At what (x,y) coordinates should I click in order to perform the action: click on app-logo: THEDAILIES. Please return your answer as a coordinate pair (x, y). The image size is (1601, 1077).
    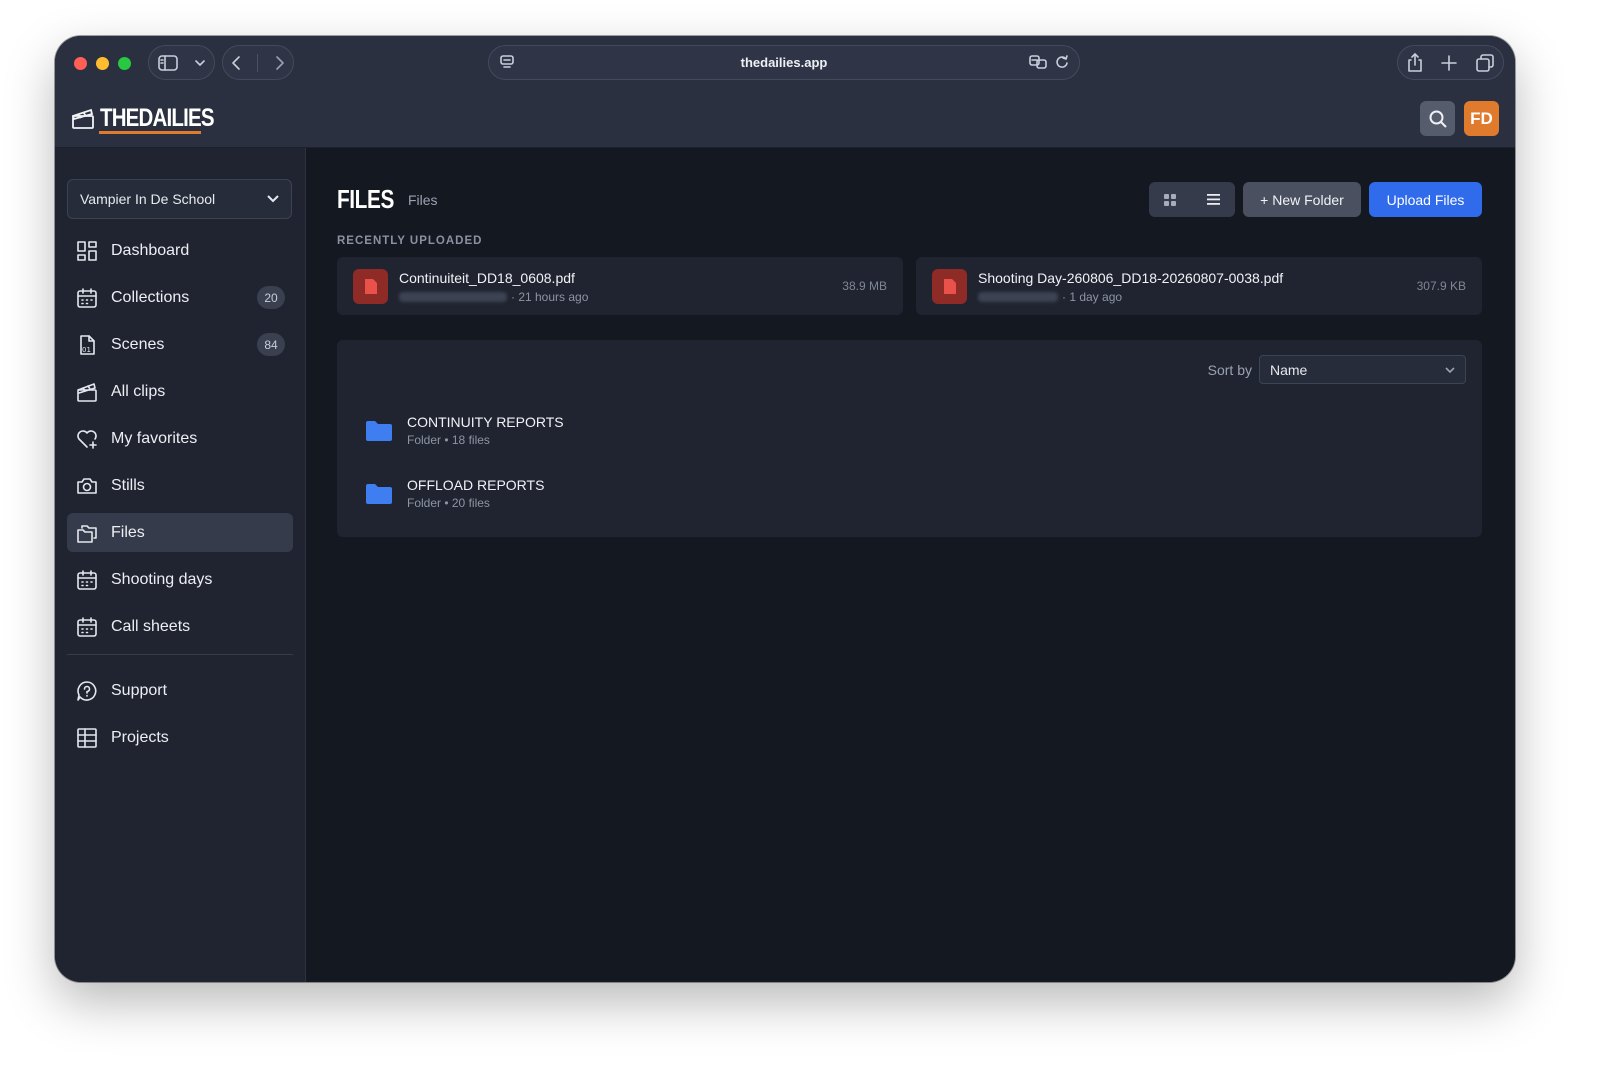
    Looking at the image, I should click on (155, 118).